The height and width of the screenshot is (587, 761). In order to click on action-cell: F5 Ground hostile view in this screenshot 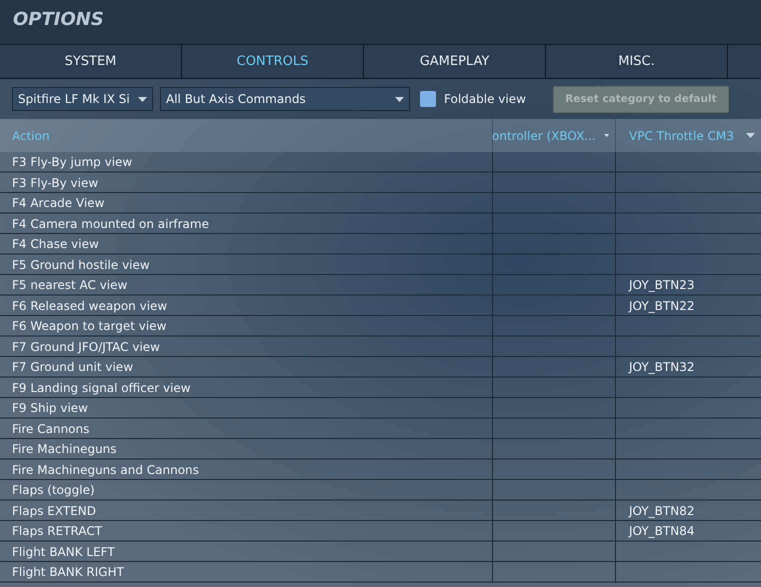, I will do `click(81, 265)`.